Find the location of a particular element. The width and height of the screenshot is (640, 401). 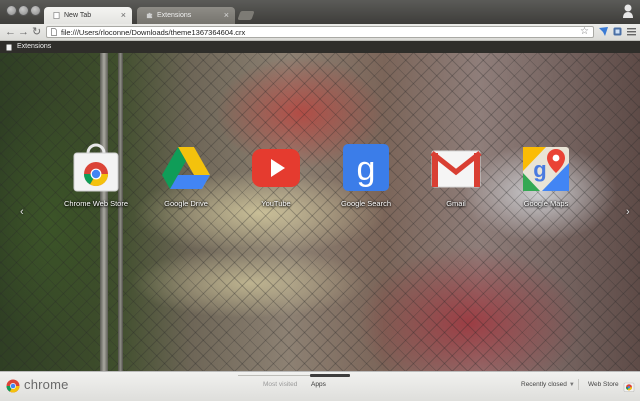

chrome-web-store-icon is located at coordinates (96, 167).